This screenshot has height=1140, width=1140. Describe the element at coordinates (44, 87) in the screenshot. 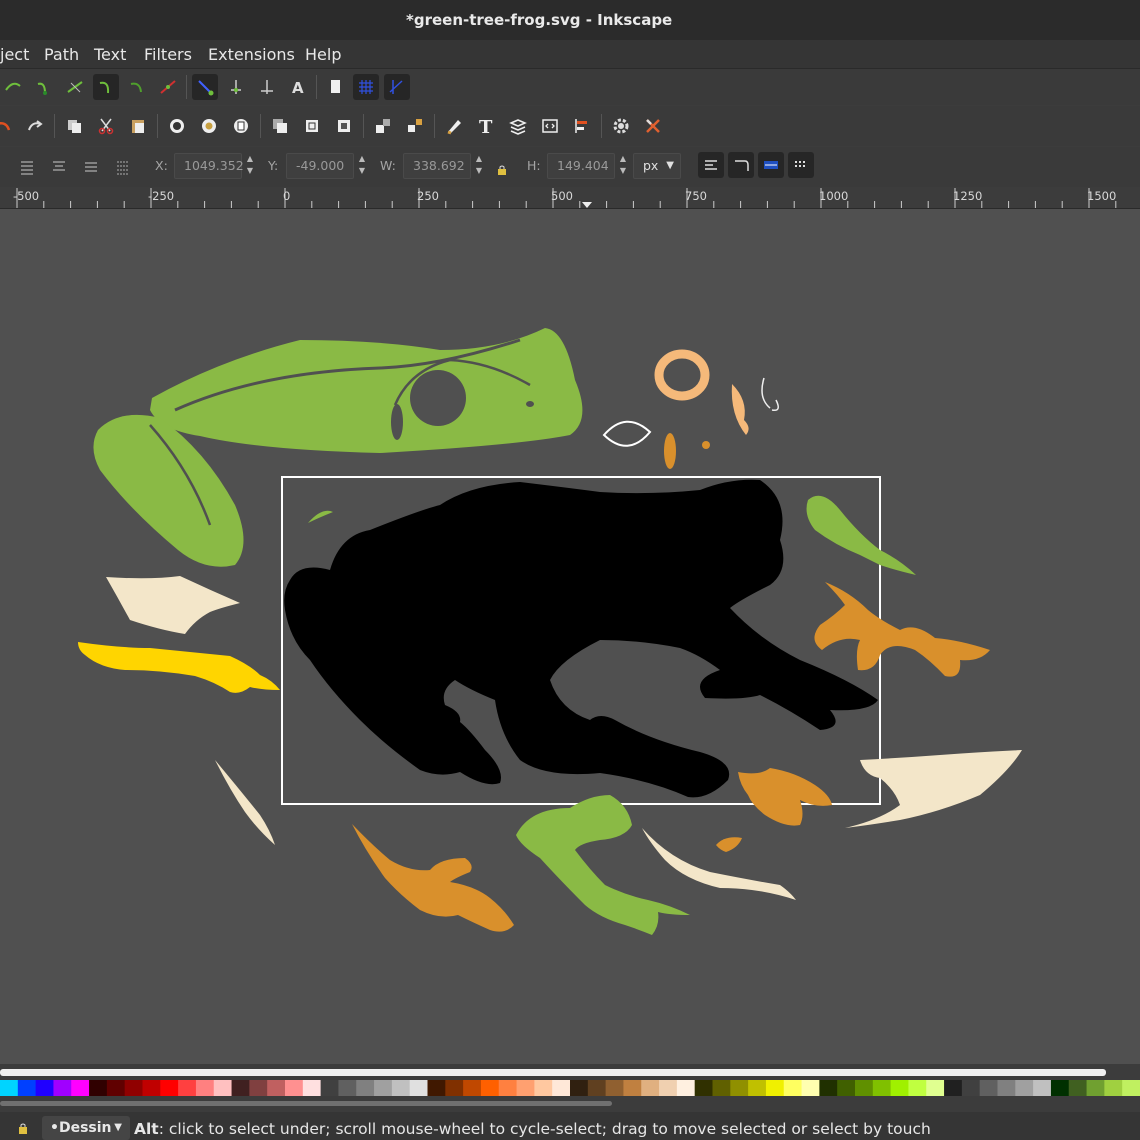

I see `node-join-icon` at that location.